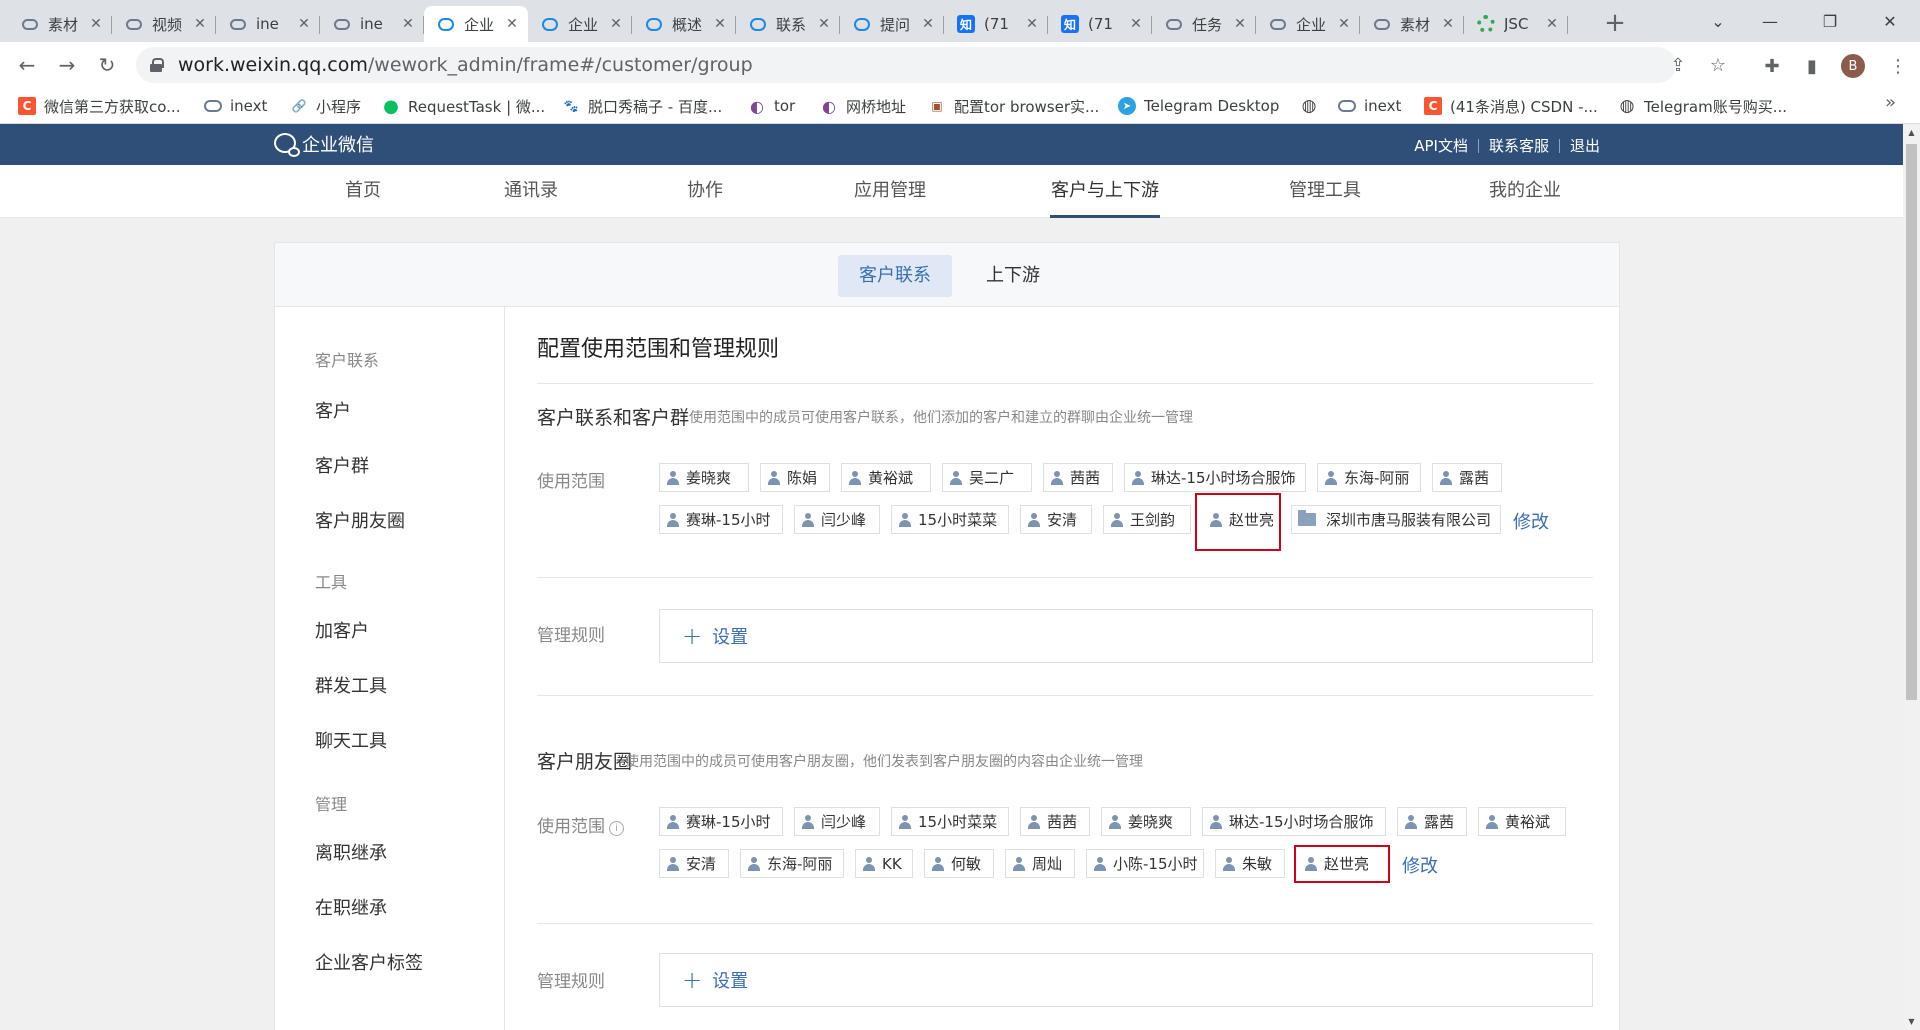 Image resolution: width=1920 pixels, height=1030 pixels. Describe the element at coordinates (1105, 191) in the screenshot. I see `nav-customers-partners: 客户与上下游` at that location.